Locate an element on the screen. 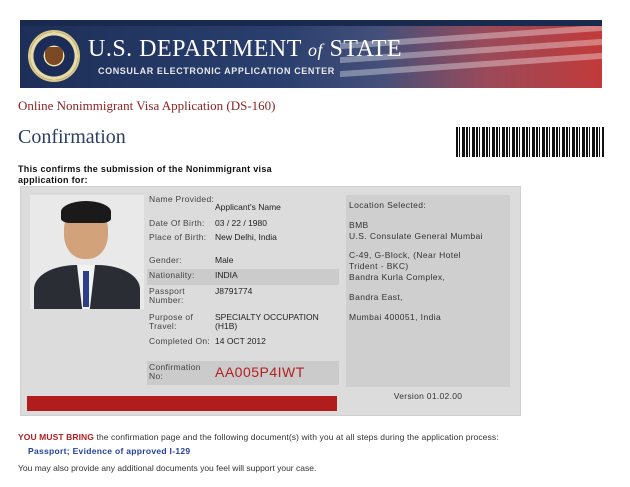  field-label: Completed On: is located at coordinates (180, 341).